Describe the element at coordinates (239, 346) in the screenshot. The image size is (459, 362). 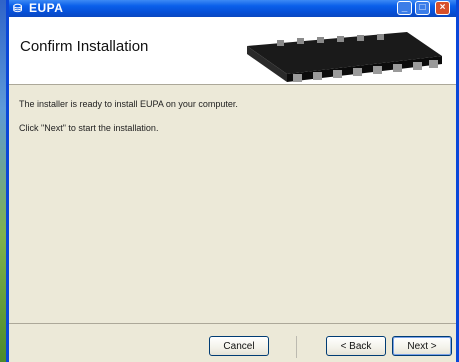
I see `cancel-button: Cancel` at that location.